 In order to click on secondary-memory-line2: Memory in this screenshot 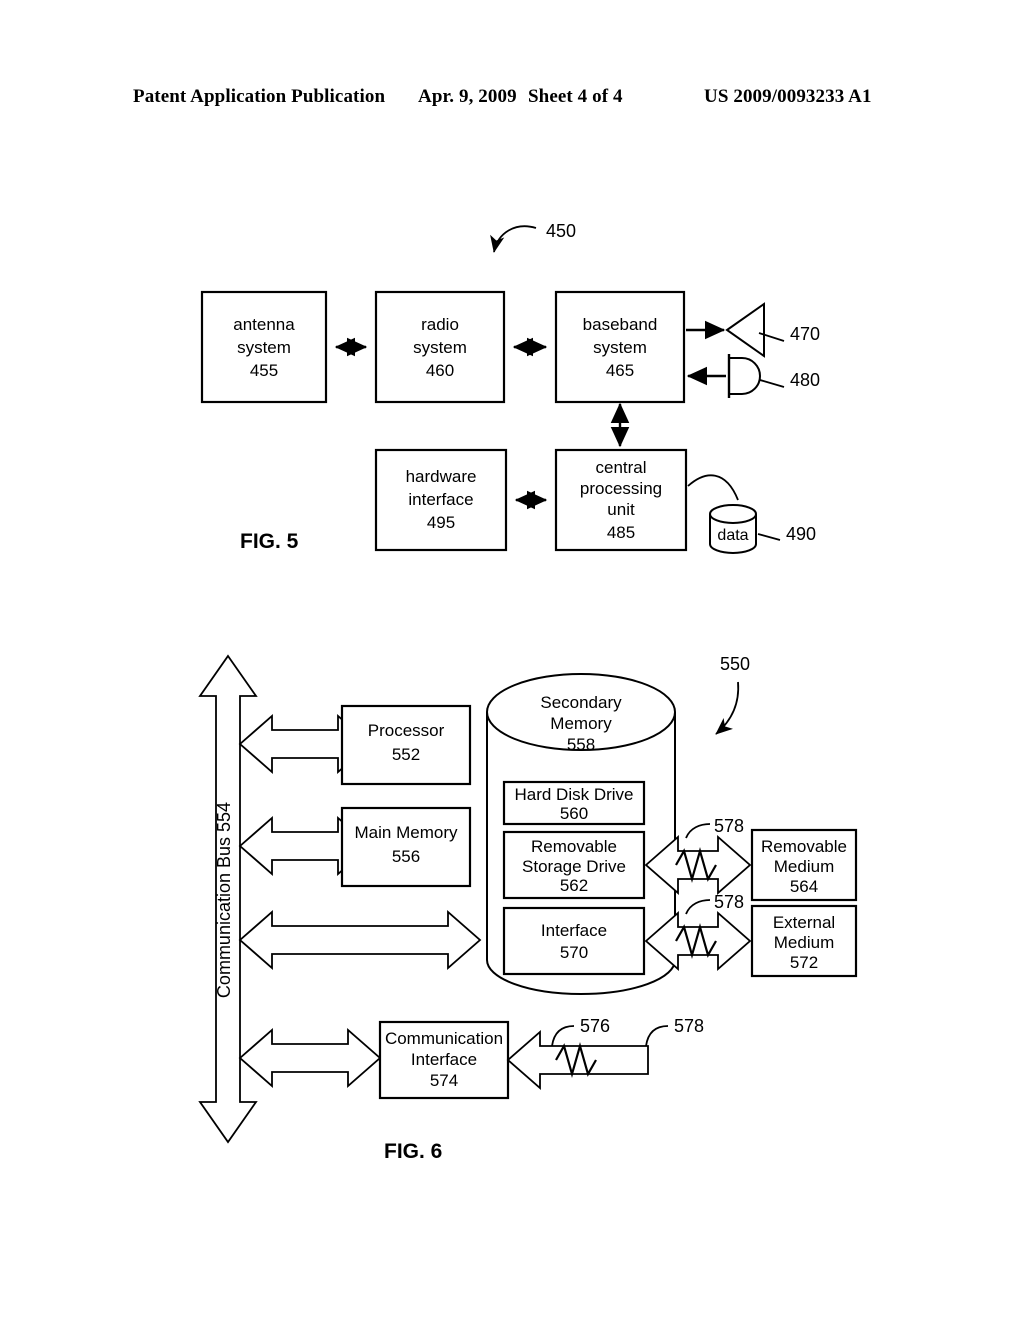, I will do `click(581, 723)`.